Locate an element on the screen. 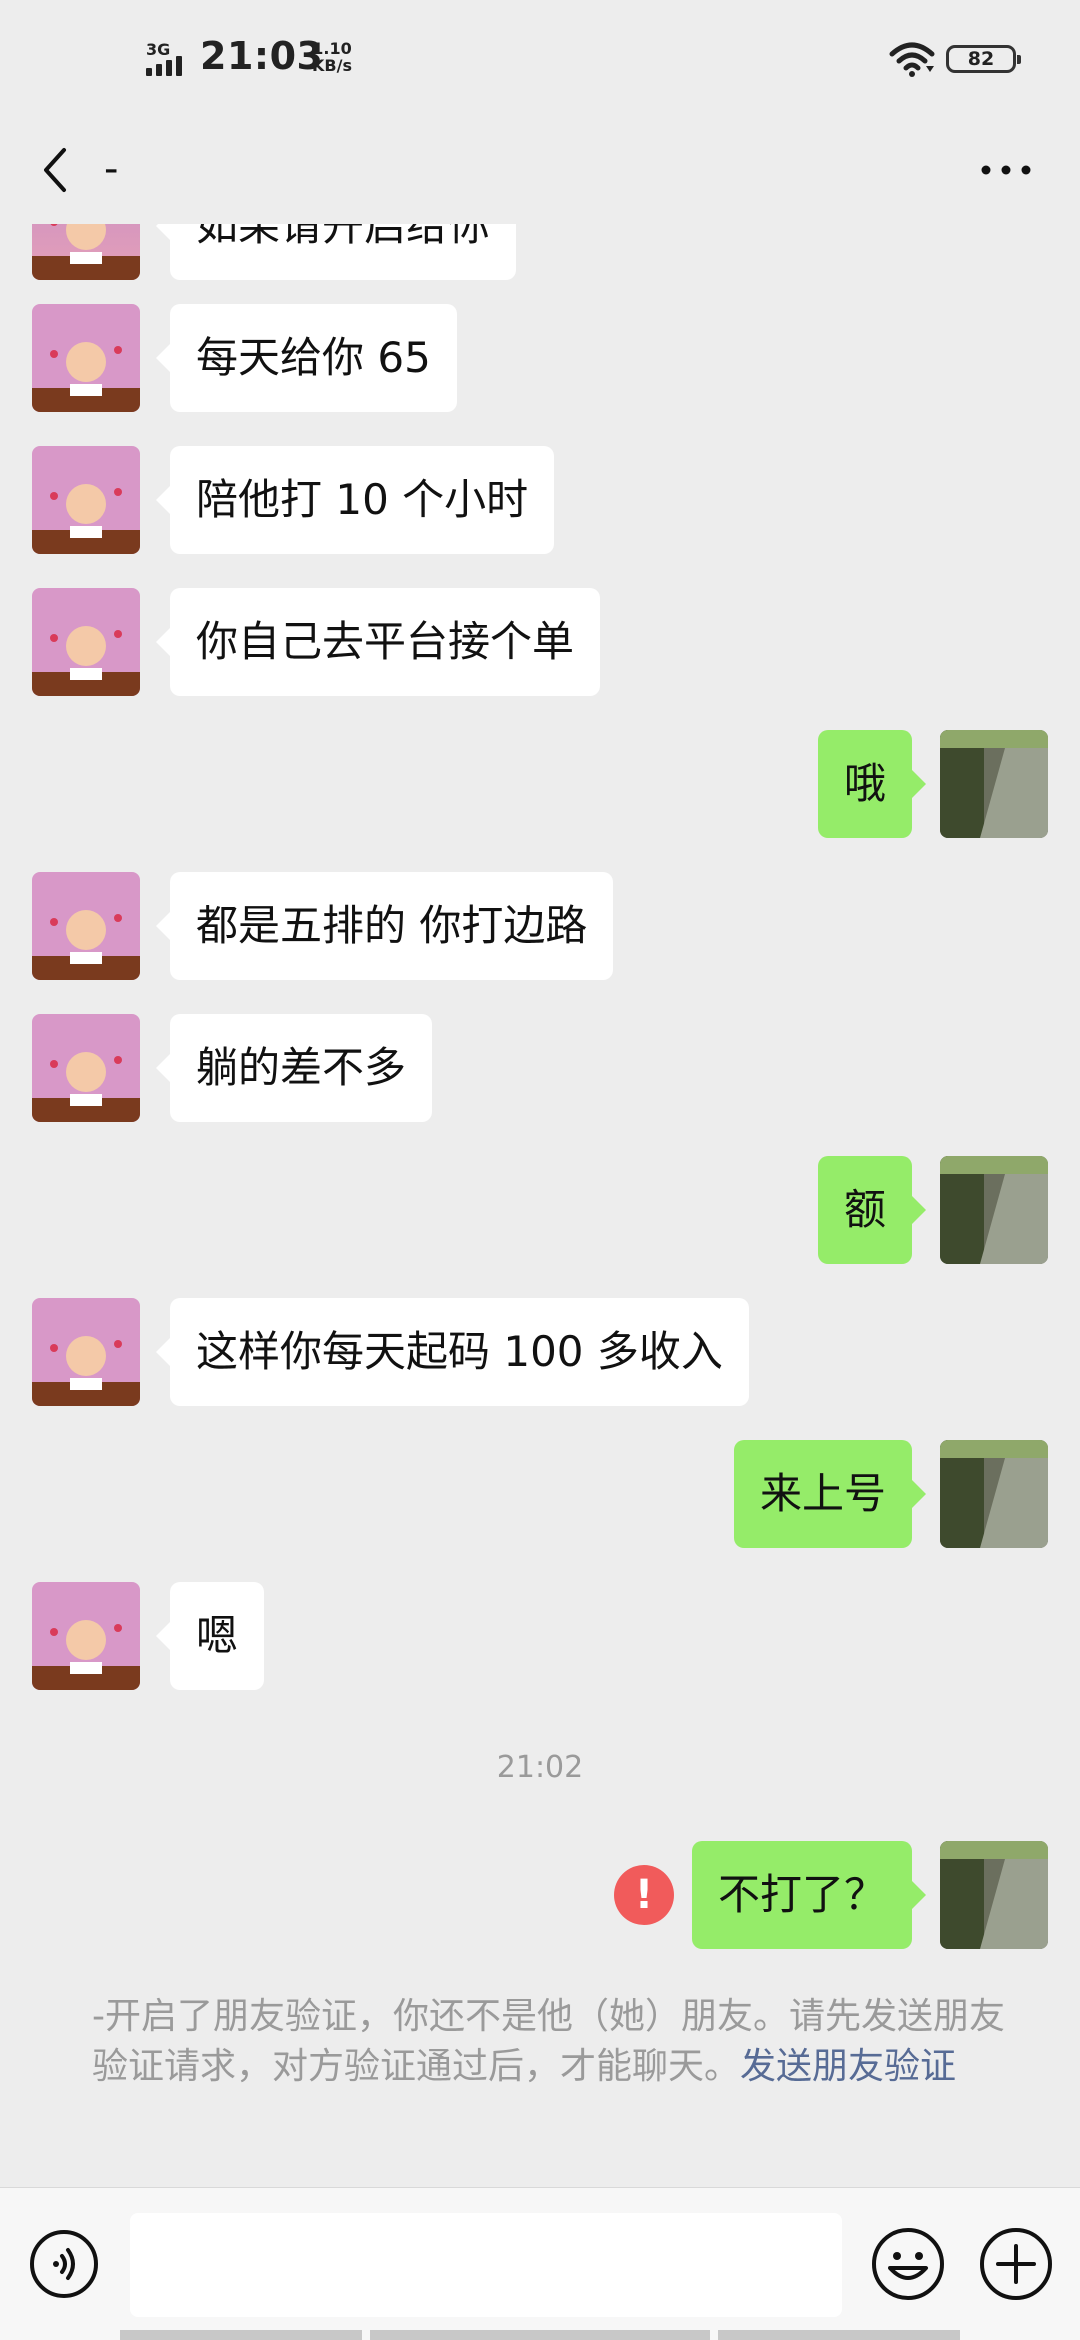 Image resolution: width=1080 pixels, height=2340 pixels. send-verification-link: 发送朋友验证 is located at coordinates (848, 2066).